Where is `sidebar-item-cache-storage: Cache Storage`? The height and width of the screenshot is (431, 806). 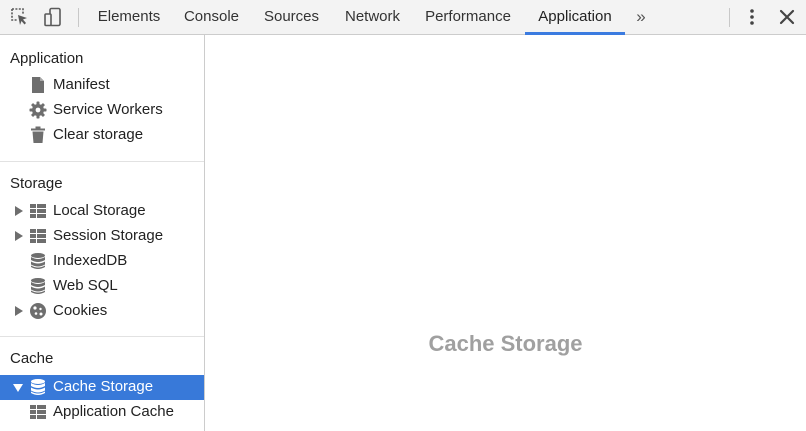 sidebar-item-cache-storage: Cache Storage is located at coordinates (102, 387).